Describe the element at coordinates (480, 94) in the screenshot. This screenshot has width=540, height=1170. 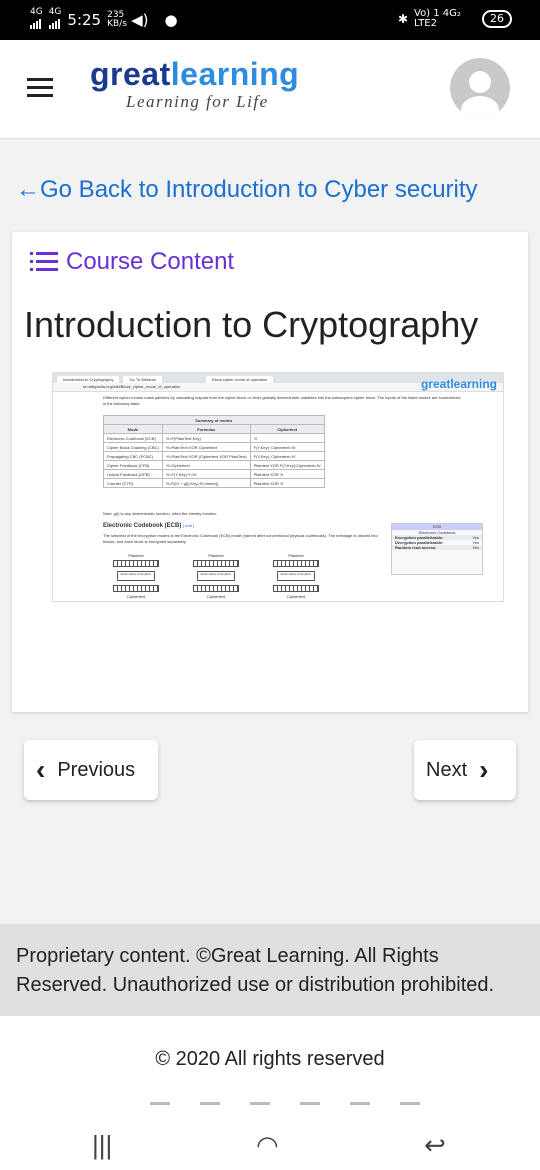
I see `user-icon` at that location.